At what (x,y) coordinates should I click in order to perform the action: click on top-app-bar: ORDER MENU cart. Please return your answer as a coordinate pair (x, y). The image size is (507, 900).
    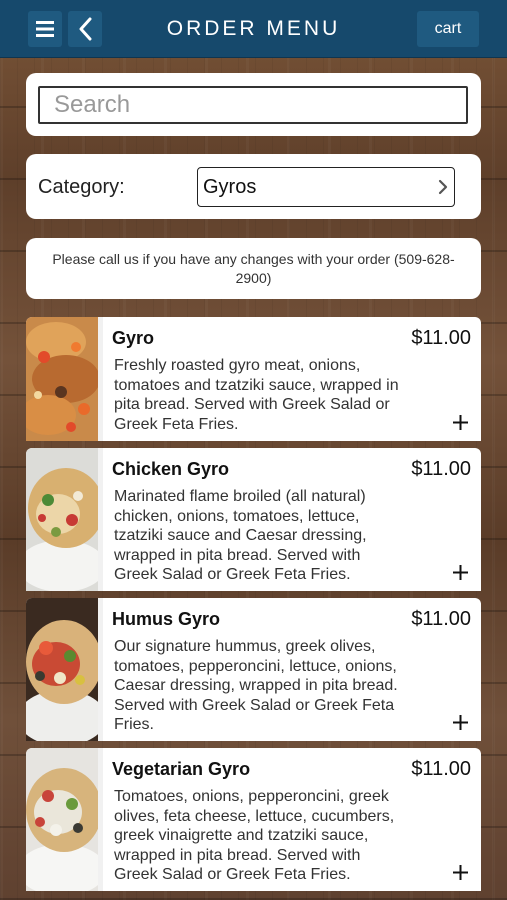
    Looking at the image, I should click on (253, 29).